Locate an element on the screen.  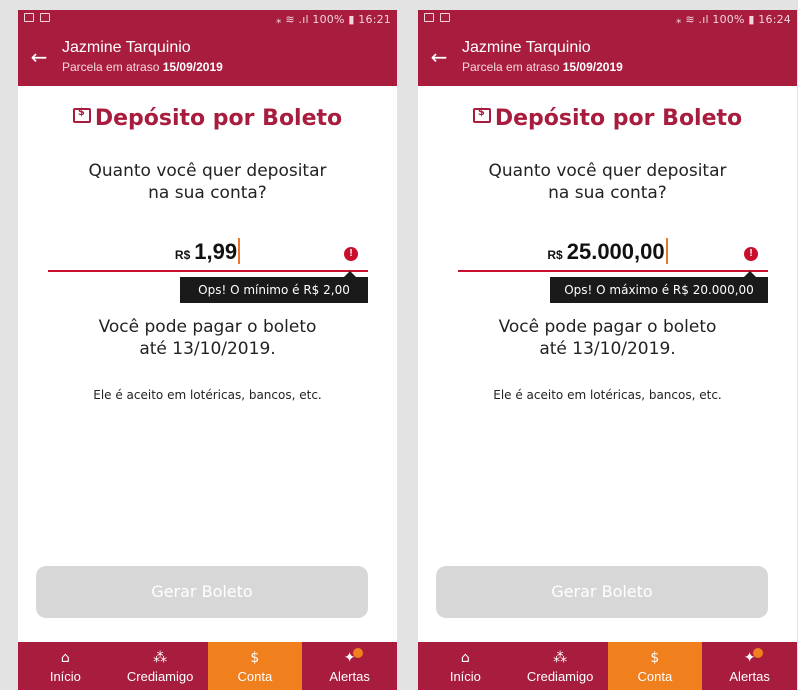
amount-input: R$ 1,99 is located at coordinates (207, 251).